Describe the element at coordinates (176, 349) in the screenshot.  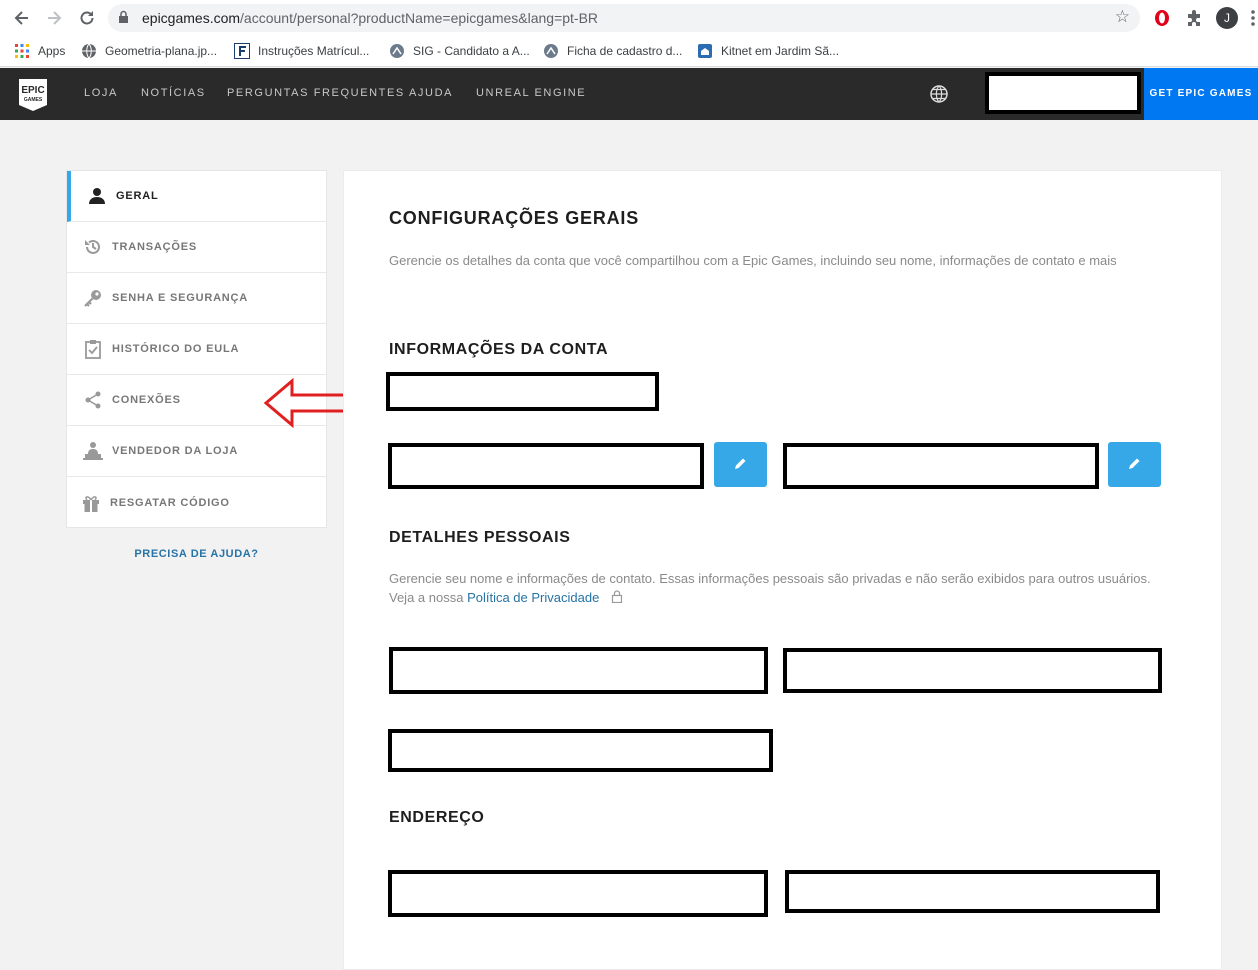
I see `sidebar-item-label: HISTÓRICO DO EULA` at that location.